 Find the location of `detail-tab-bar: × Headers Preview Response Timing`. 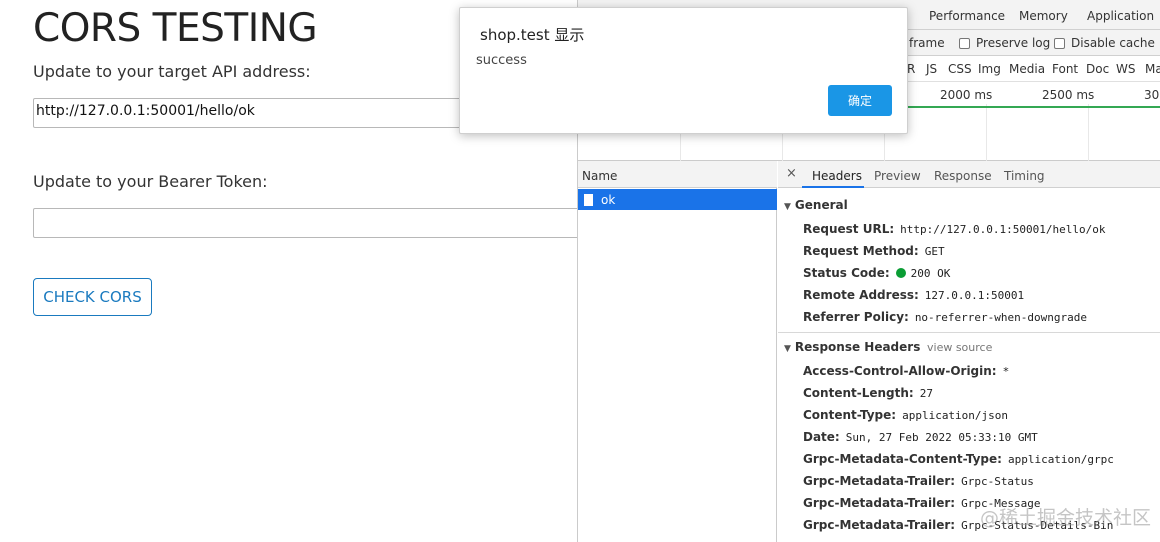

detail-tab-bar: × Headers Preview Response Timing is located at coordinates (969, 174).